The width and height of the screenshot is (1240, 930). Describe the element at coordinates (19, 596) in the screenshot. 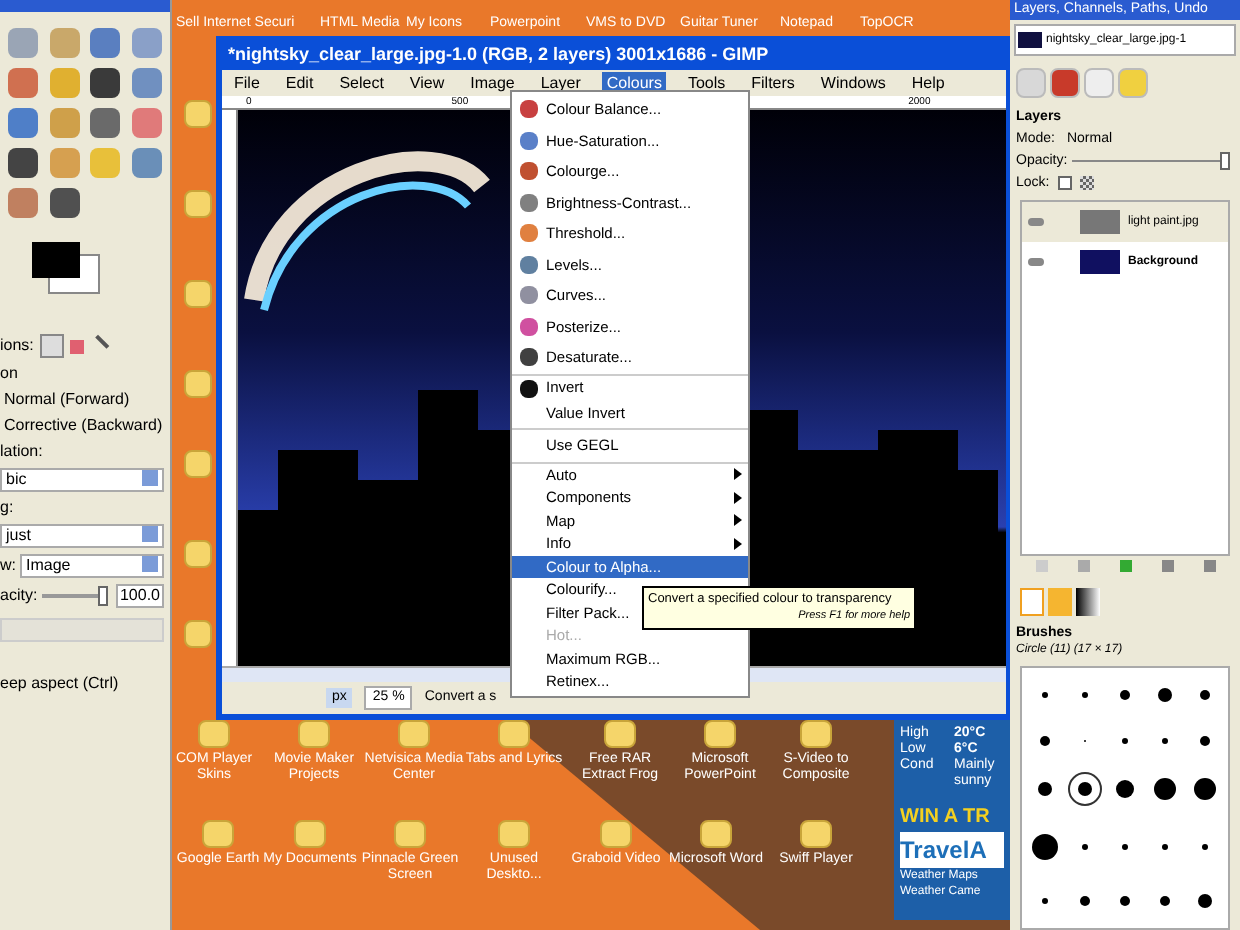

I see `option-label: acity:` at that location.